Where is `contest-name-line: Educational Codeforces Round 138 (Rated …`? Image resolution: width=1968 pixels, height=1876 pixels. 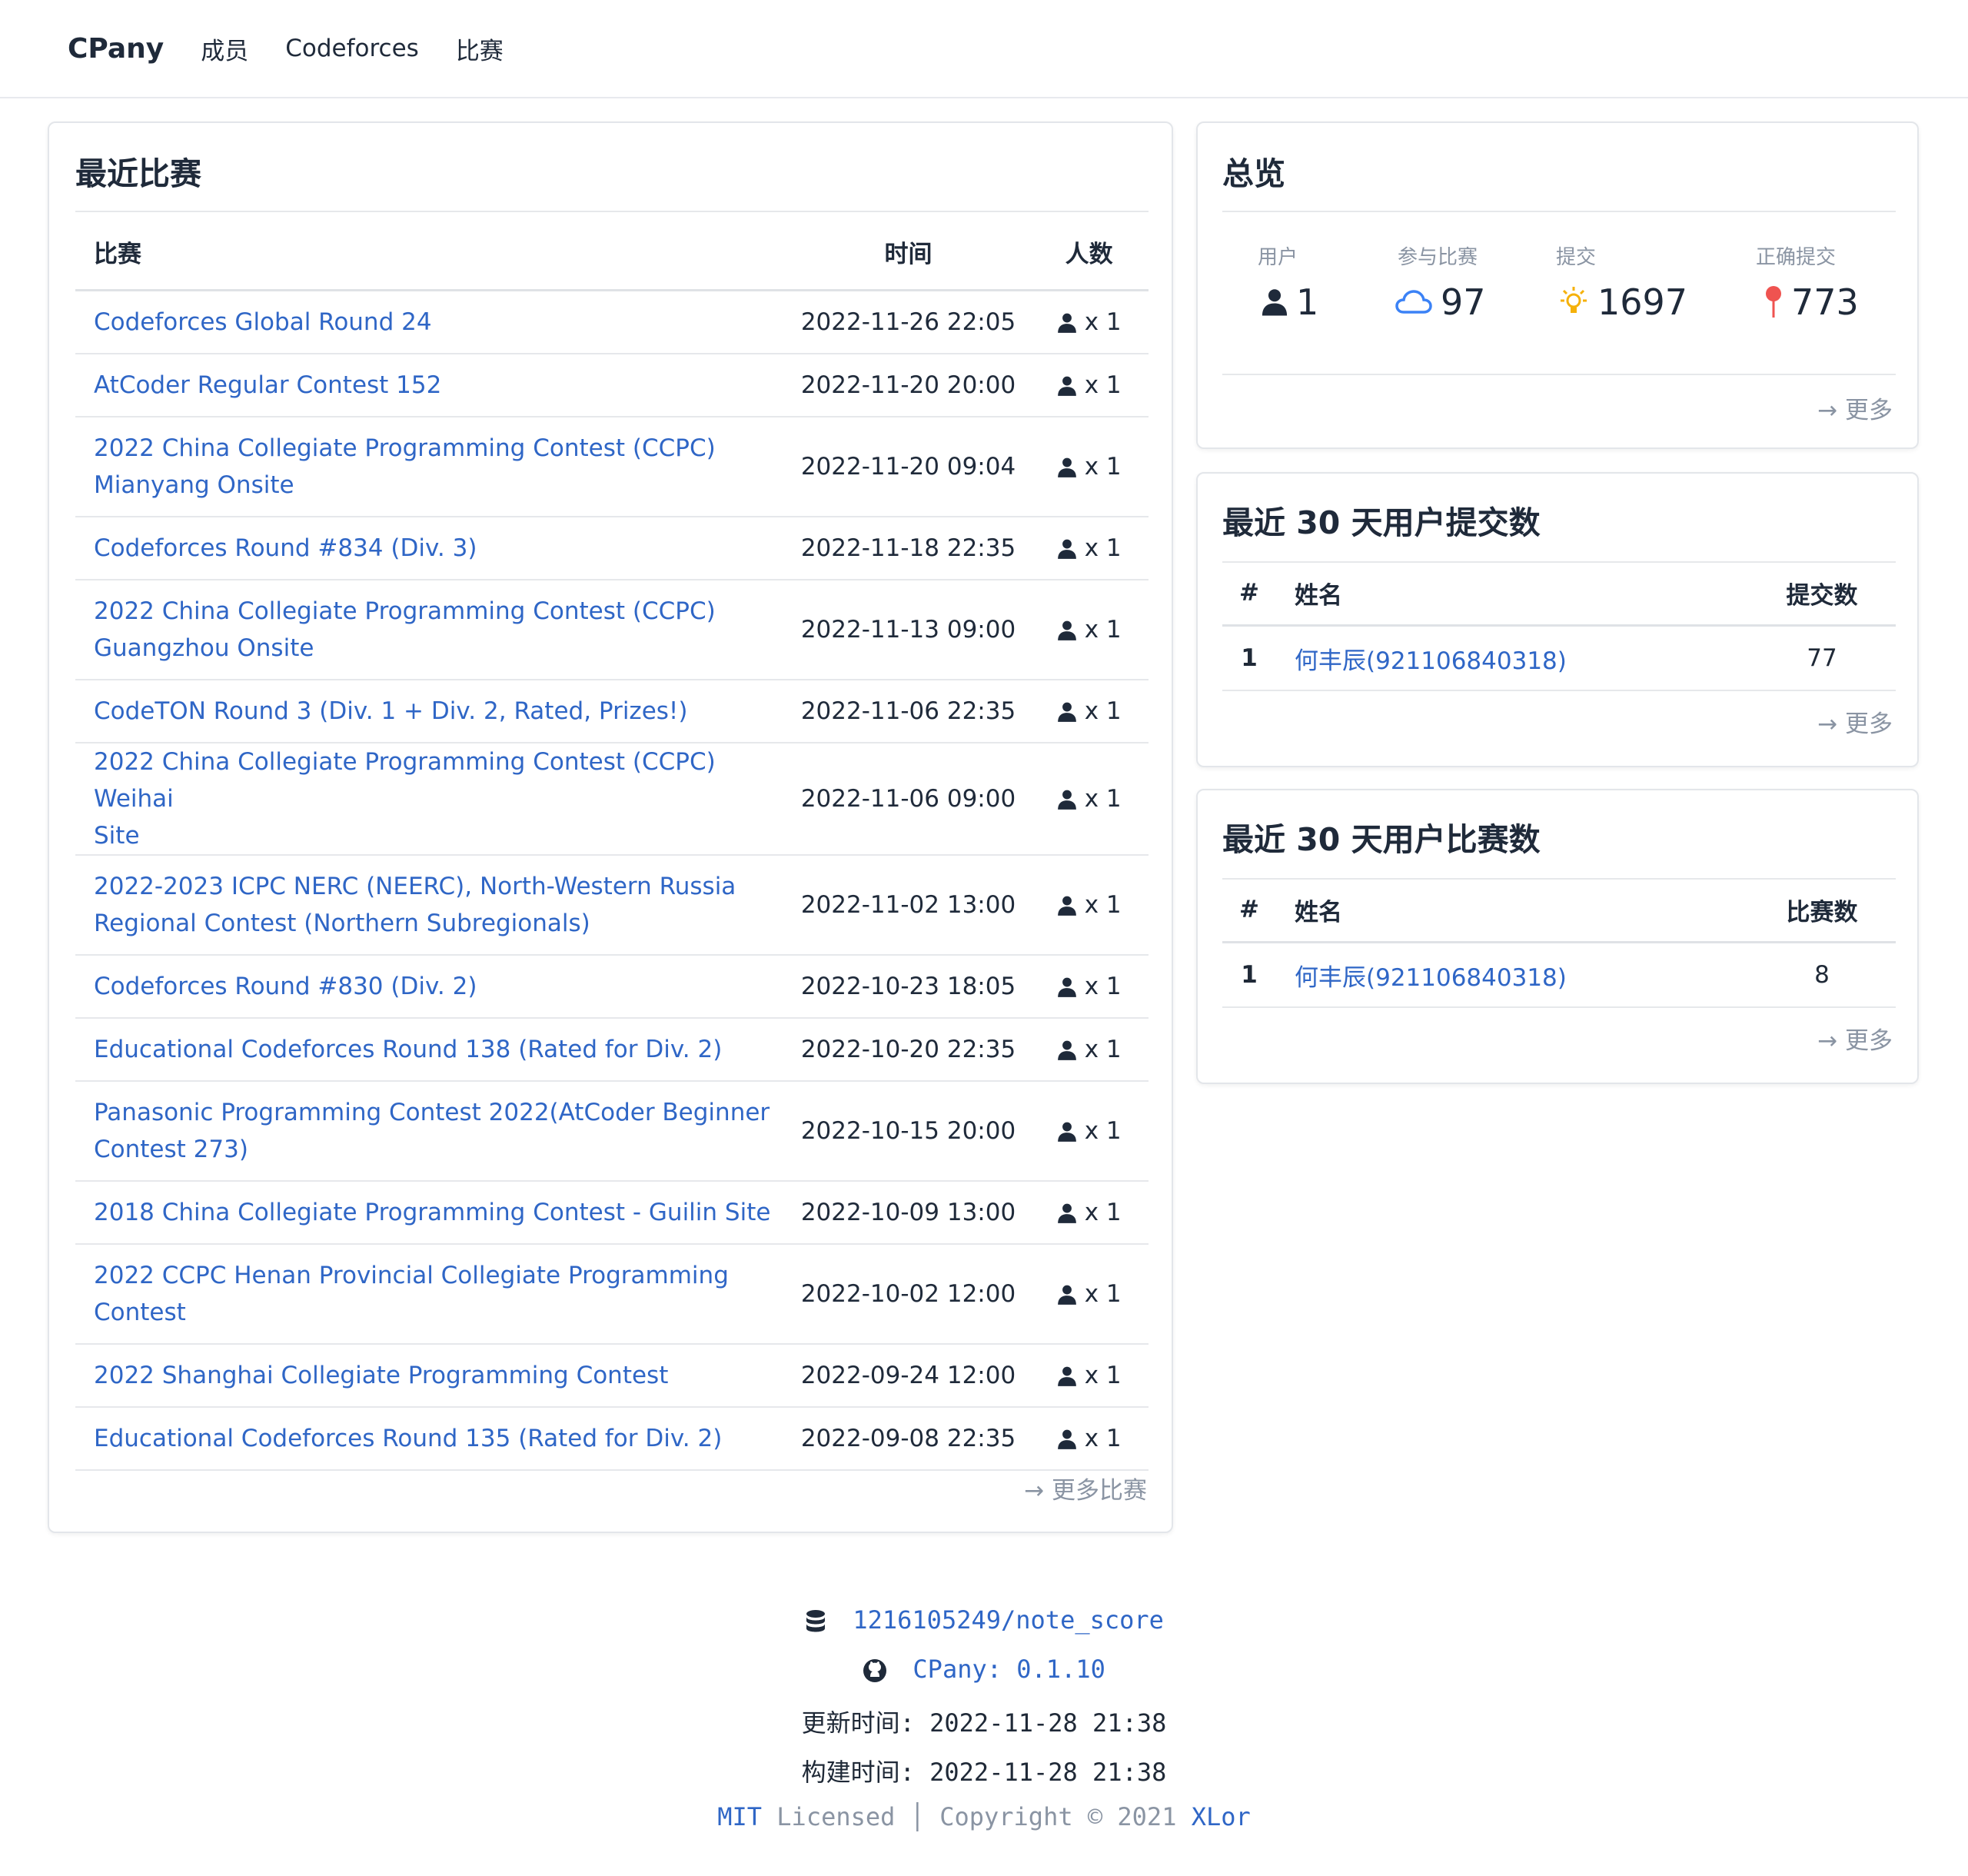 contest-name-line: Educational Codeforces Round 138 (Rated … is located at coordinates (408, 1049).